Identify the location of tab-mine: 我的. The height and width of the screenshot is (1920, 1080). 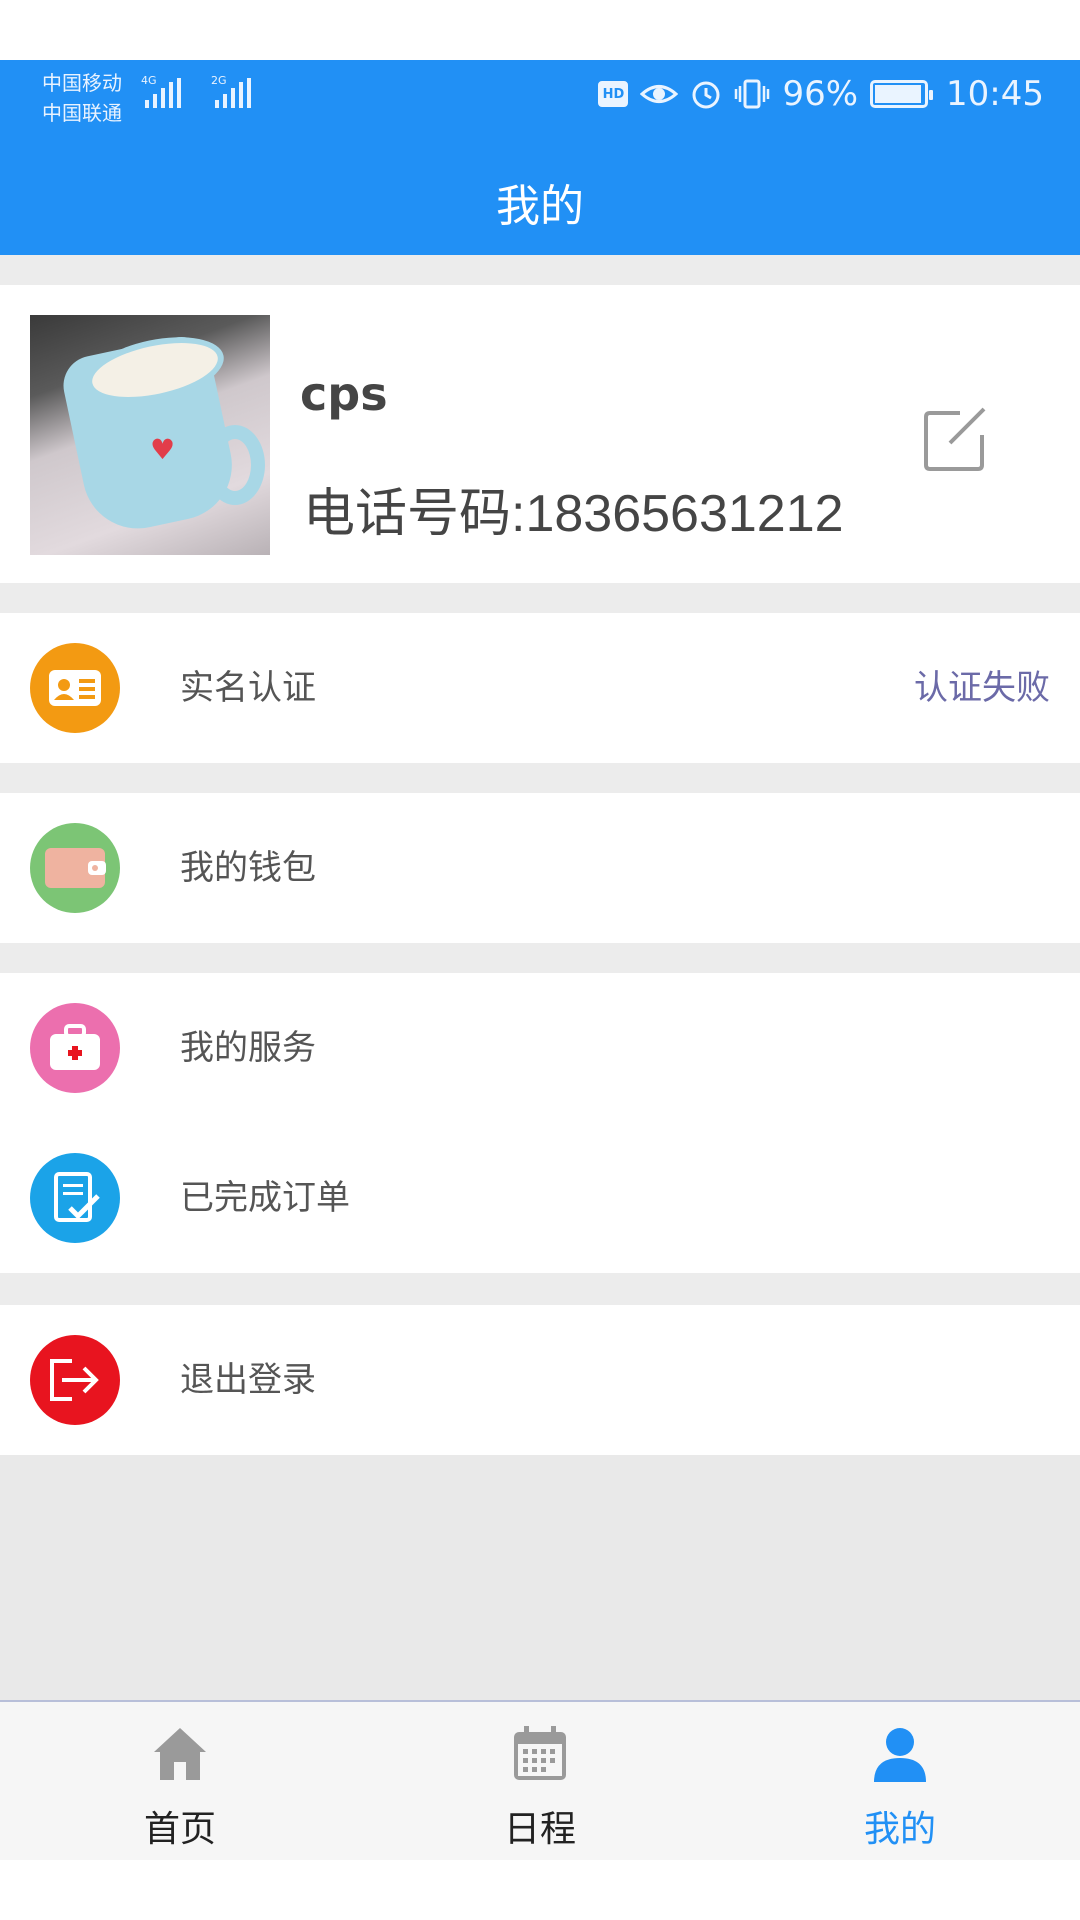
(900, 1781).